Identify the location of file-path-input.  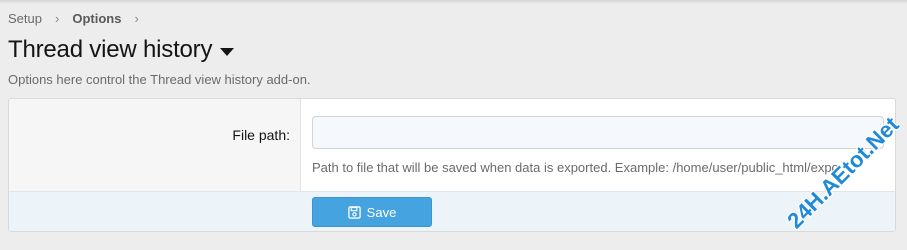
(598, 132).